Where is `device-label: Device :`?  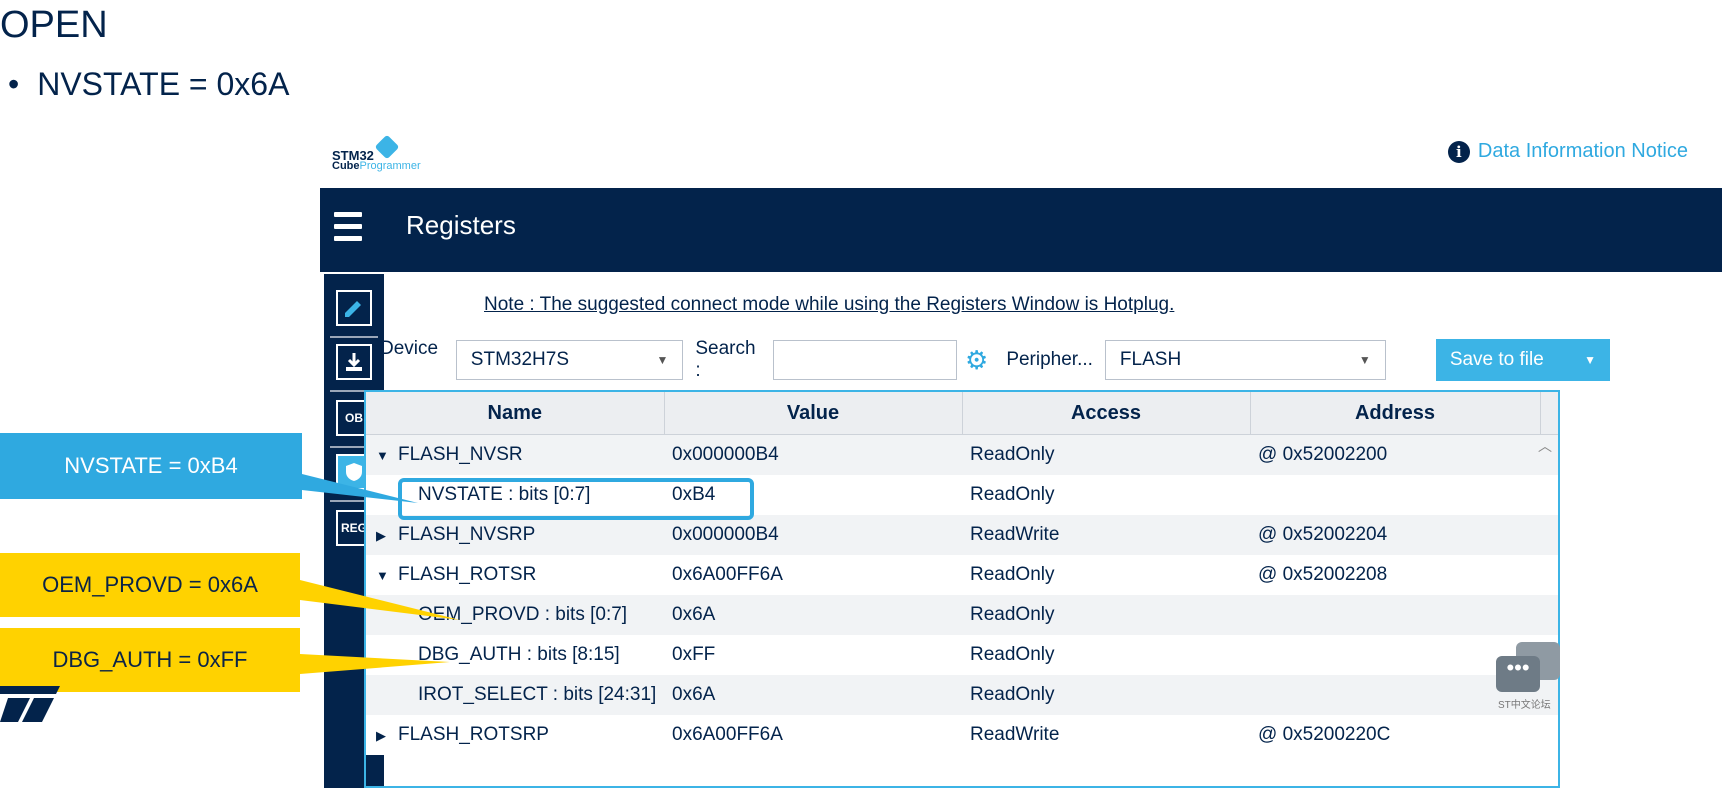 device-label: Device : is located at coordinates (409, 359).